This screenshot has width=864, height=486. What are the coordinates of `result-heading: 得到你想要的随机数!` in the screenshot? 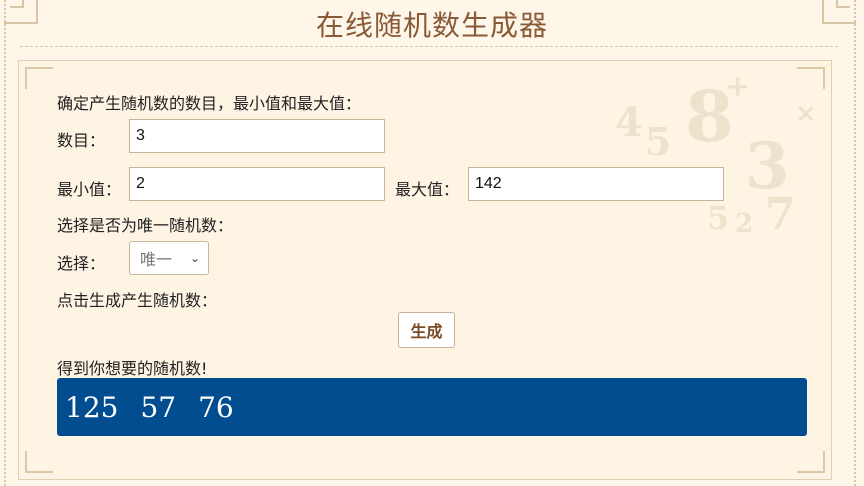 It's located at (132, 368).